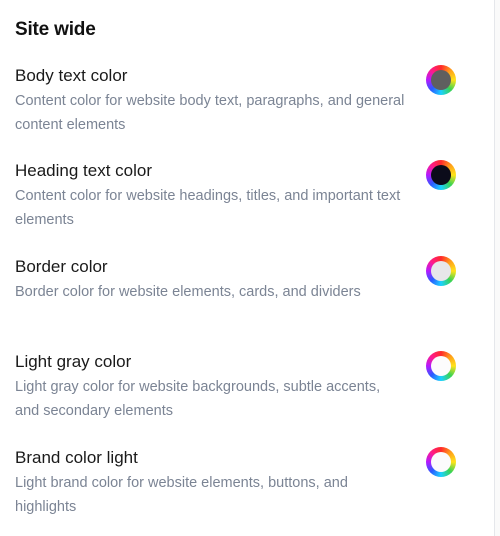 The width and height of the screenshot is (500, 536). What do you see at coordinates (76, 457) in the screenshot?
I see `setting-label: Brand color light` at bounding box center [76, 457].